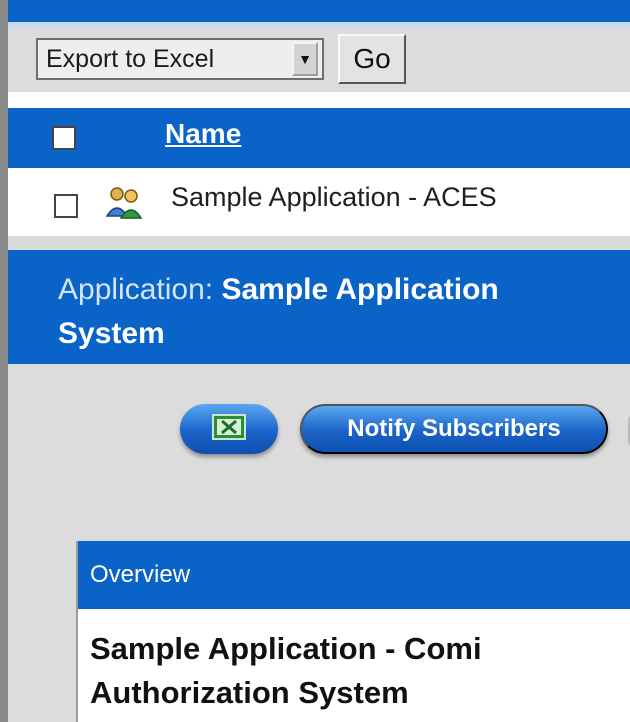 This screenshot has width=630, height=722. Describe the element at coordinates (111, 333) in the screenshot. I see `application-name-continued: System` at that location.